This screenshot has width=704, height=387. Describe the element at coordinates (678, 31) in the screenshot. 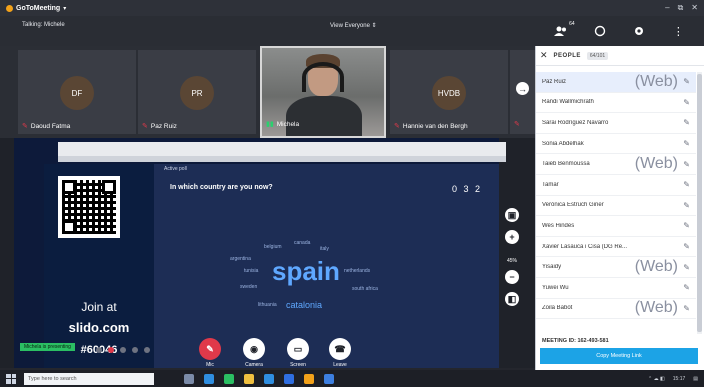

I see `more-icon: ⋮` at that location.